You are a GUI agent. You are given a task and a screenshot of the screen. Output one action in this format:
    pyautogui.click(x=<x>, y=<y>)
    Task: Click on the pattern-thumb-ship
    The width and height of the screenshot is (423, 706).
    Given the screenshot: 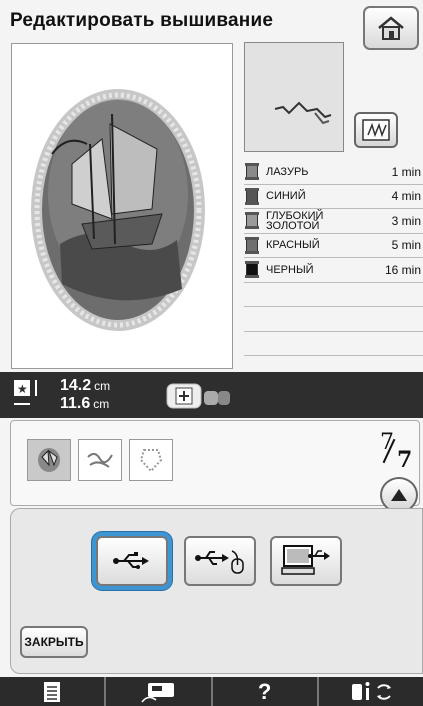 What is the action you would take?
    pyautogui.click(x=49, y=460)
    